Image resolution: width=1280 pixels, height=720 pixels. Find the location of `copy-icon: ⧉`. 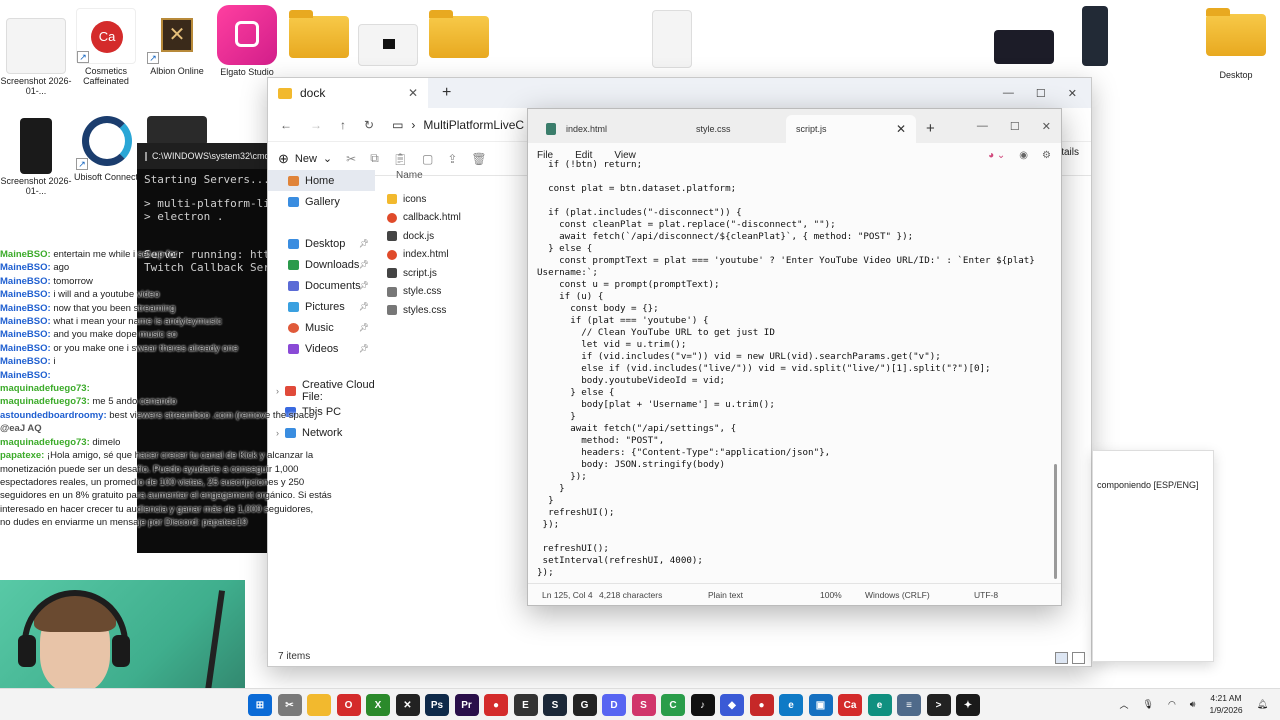

copy-icon: ⧉ is located at coordinates (374, 158).